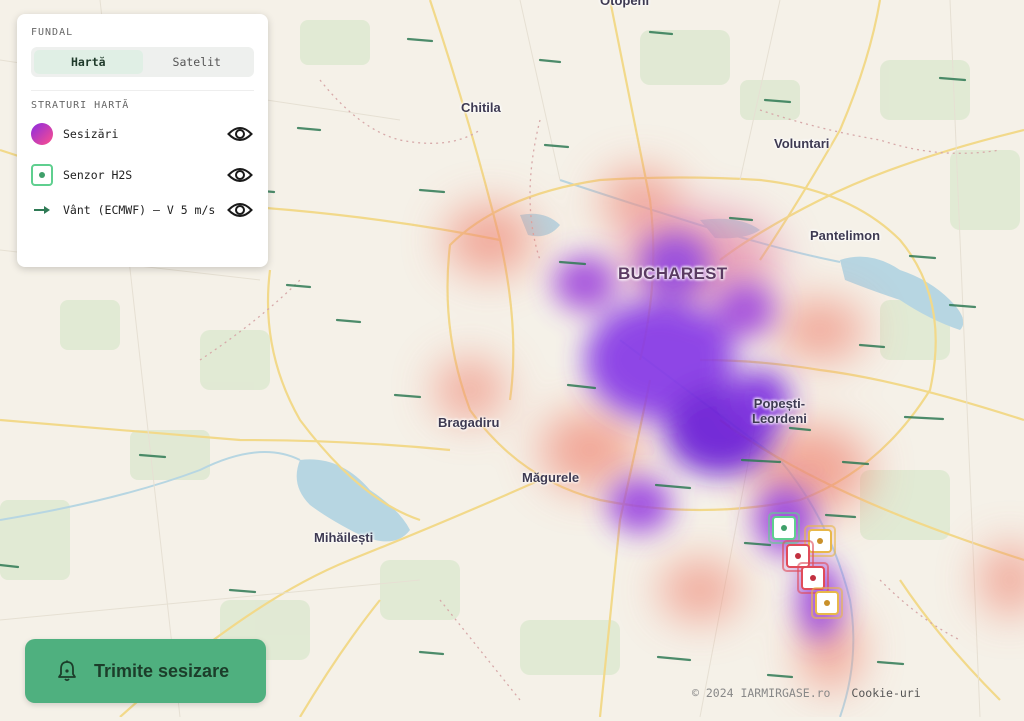  Describe the element at coordinates (162, 670) in the screenshot. I see `submit-report-label: Trimite sesizare` at that location.